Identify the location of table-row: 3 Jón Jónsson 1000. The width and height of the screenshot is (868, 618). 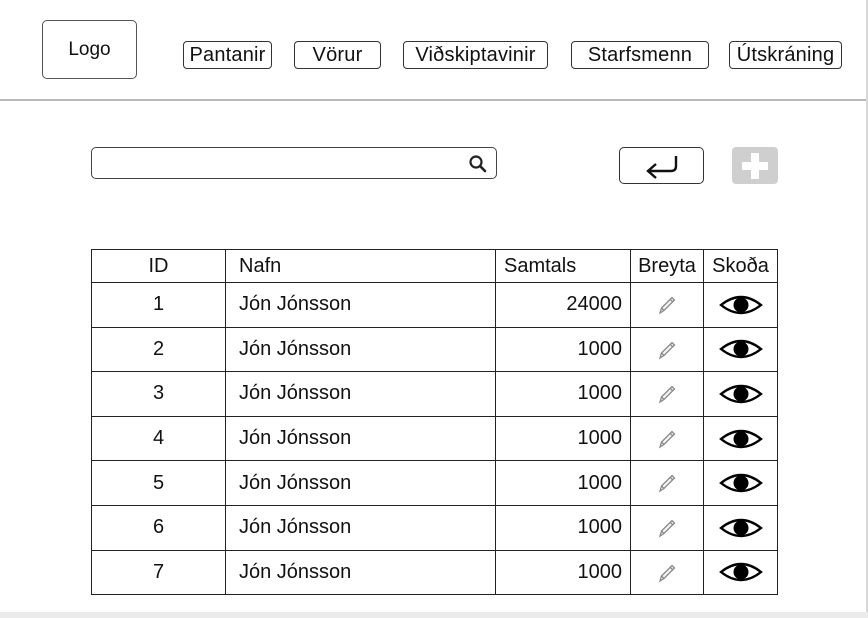
(434, 394).